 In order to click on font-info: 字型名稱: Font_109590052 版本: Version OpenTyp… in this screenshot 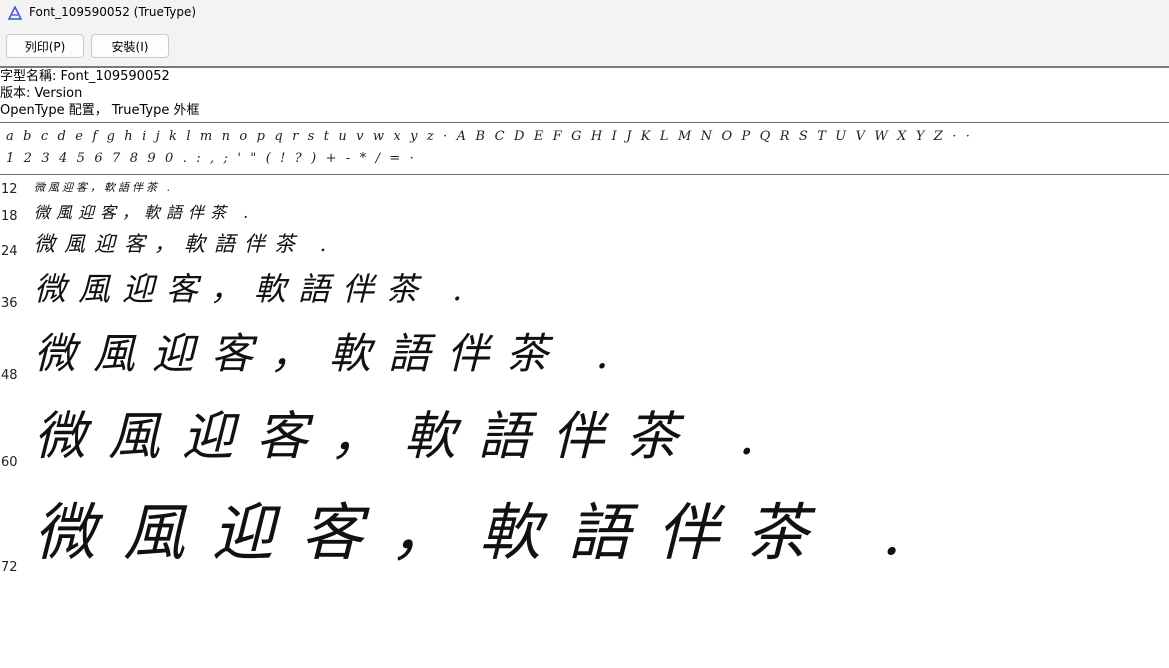, I will do `click(584, 93)`.